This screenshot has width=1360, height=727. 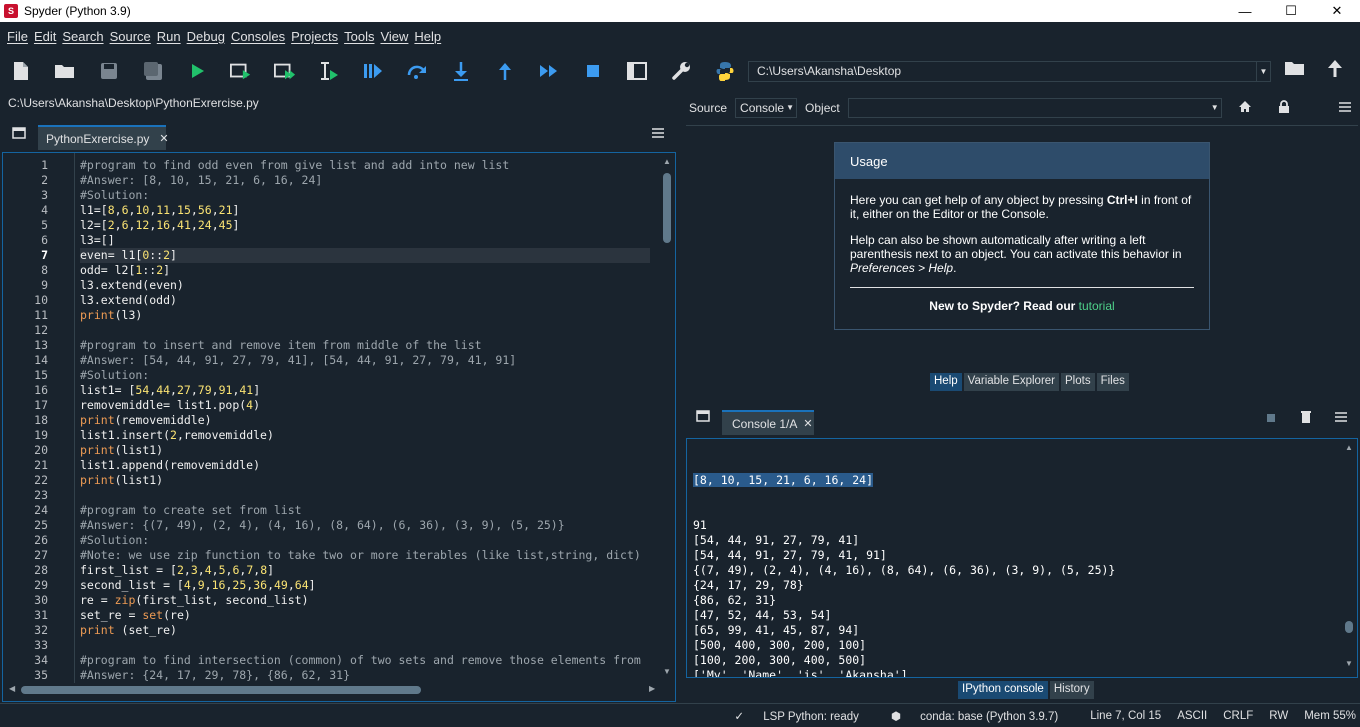 What do you see at coordinates (593, 71) in the screenshot?
I see `stop-debug-icon` at bounding box center [593, 71].